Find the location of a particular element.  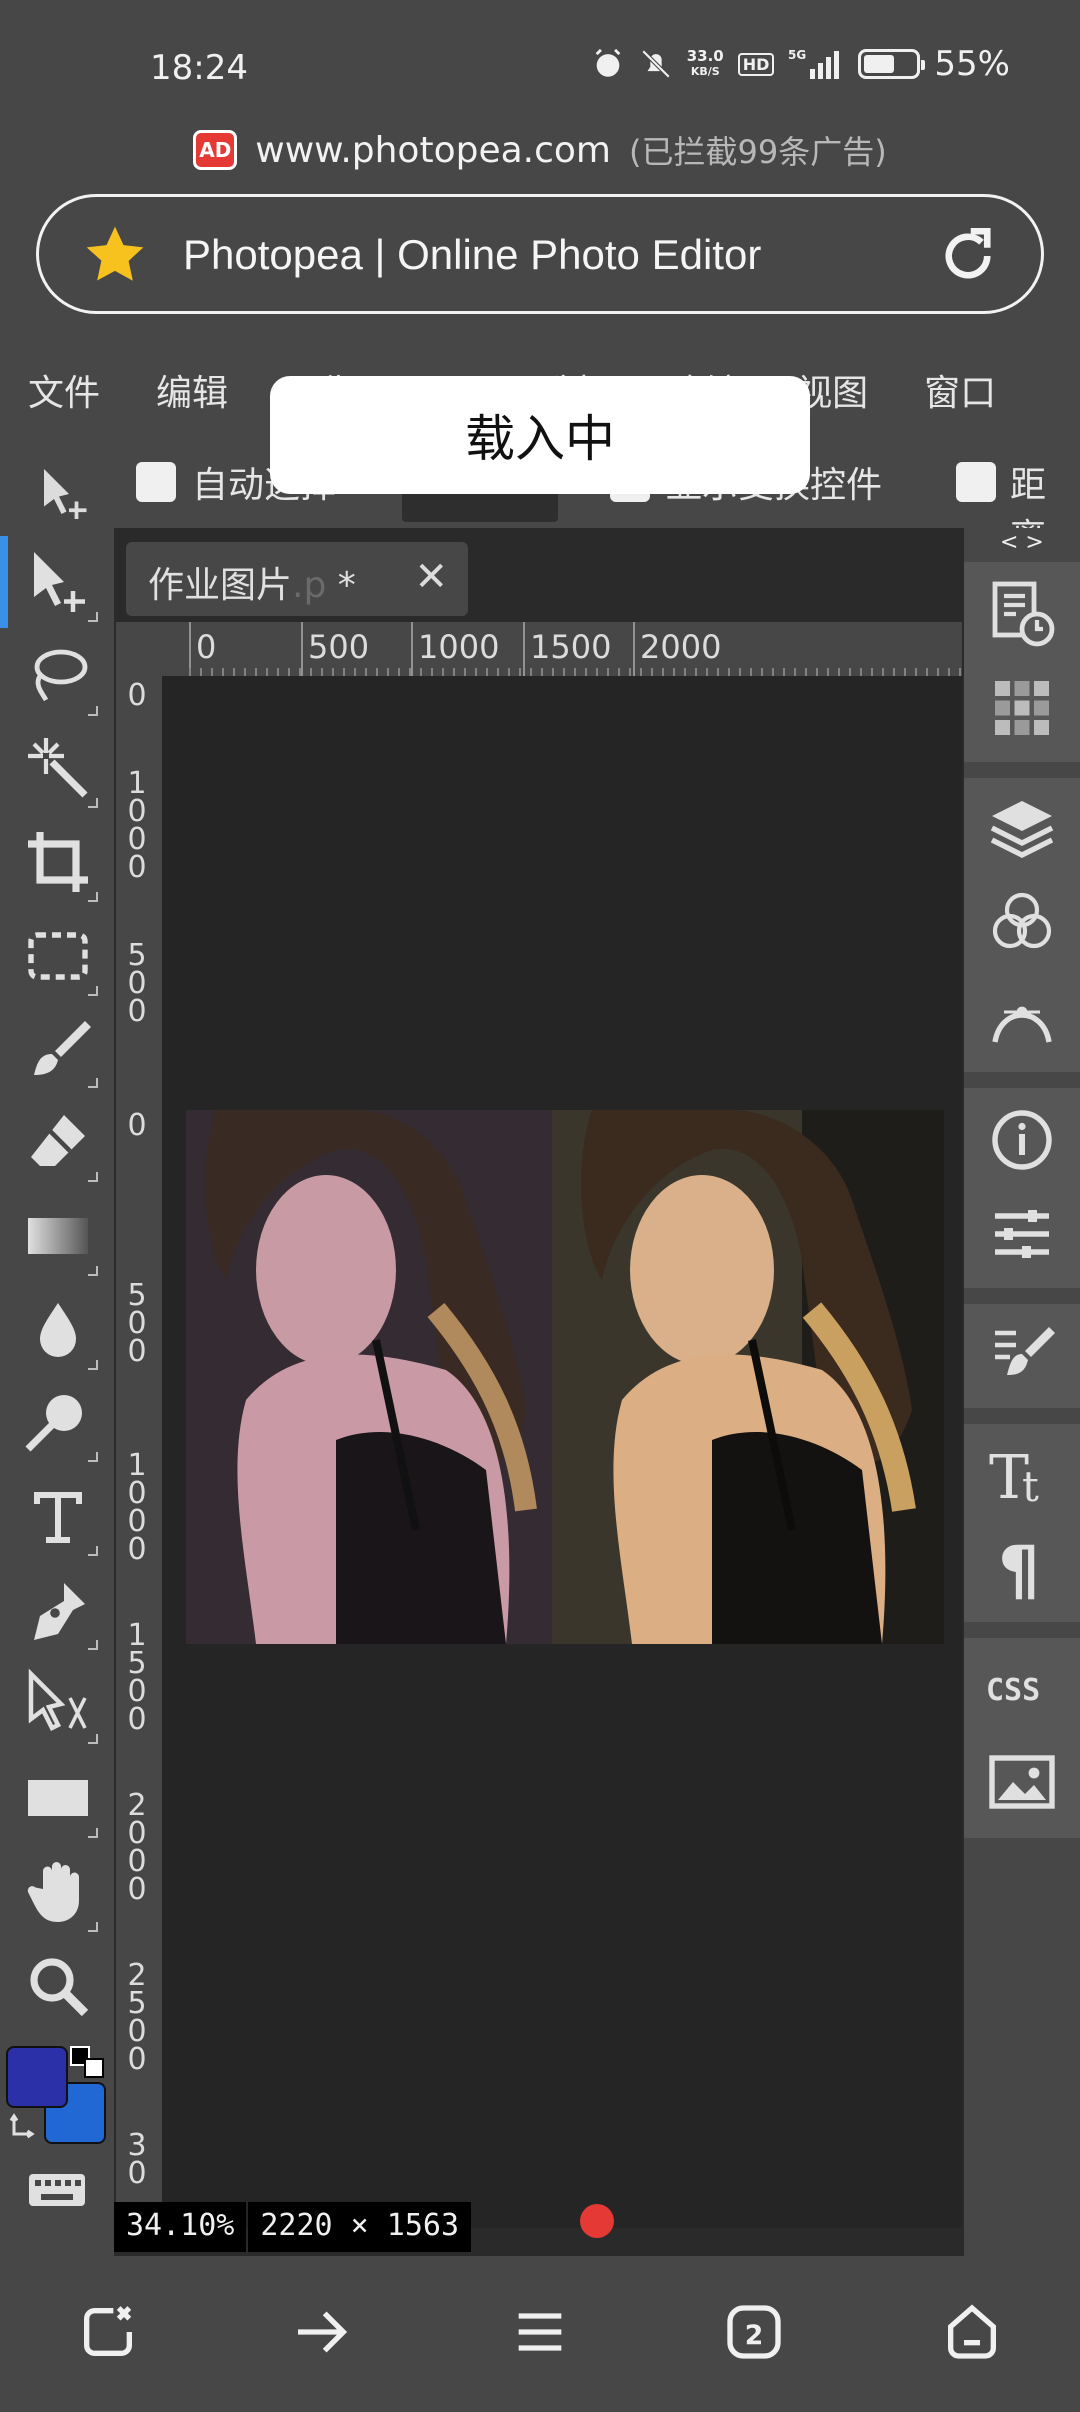

brush-settings-icon is located at coordinates (1025, 1351).